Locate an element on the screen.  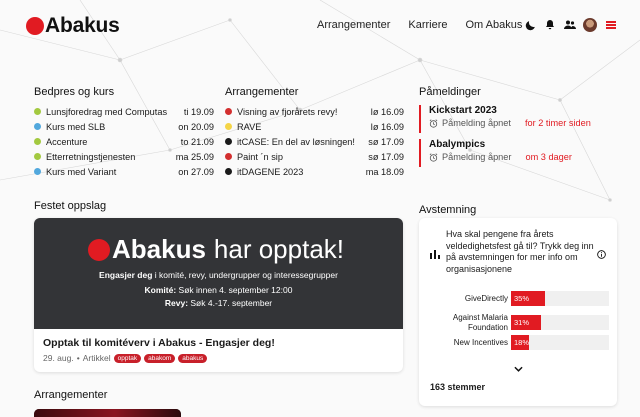
poll-option: Against Malaria Foundation 31% is located at coordinates (518, 322).